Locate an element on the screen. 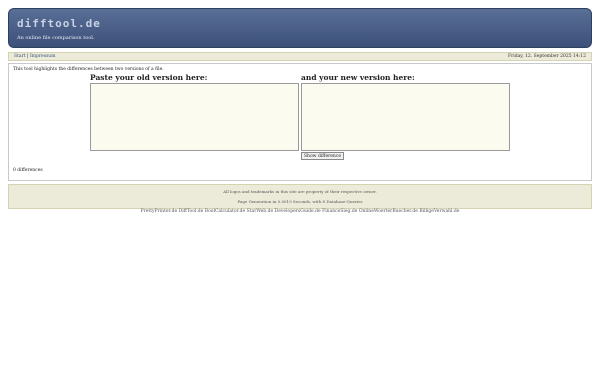 This screenshot has width=600, height=375. difference-count: 0 differences is located at coordinates (28, 170).